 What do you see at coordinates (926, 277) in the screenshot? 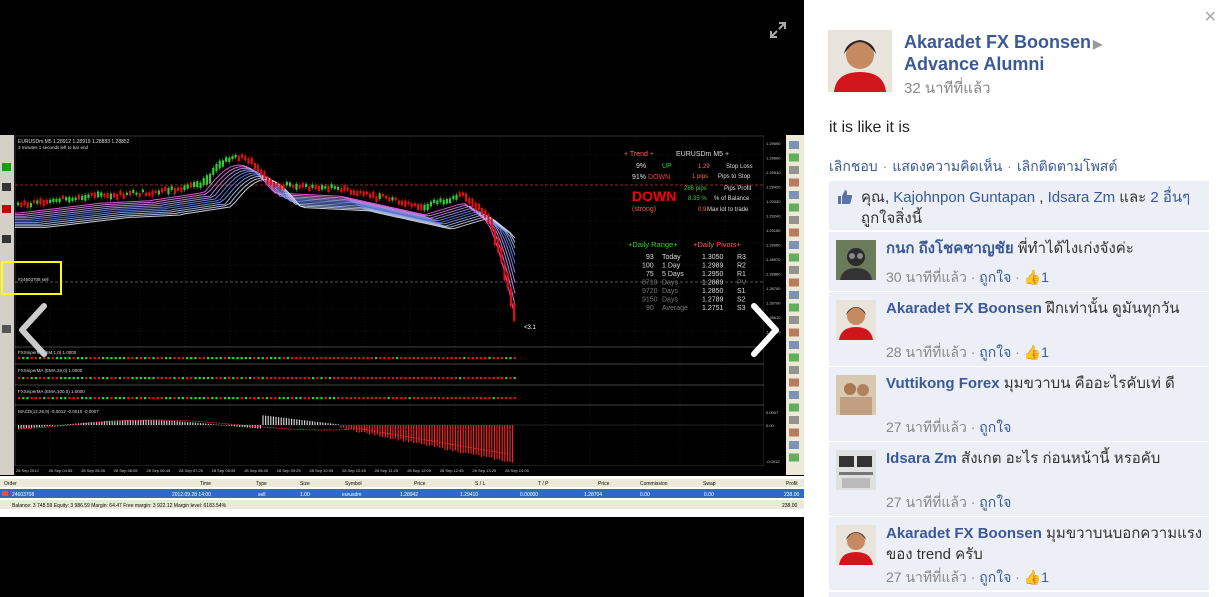
I see `comment-timestamp: 30 นาทีที่แล้ว` at bounding box center [926, 277].